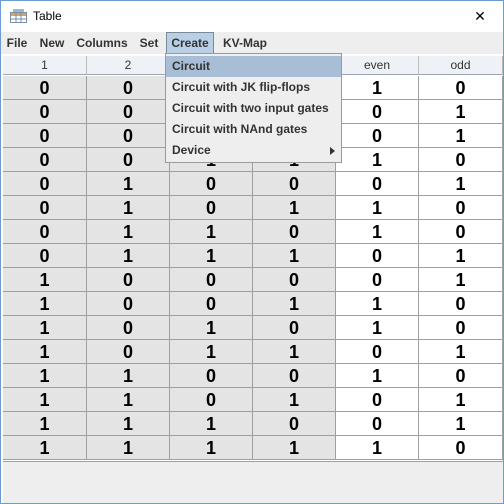 This screenshot has height=504, width=504. I want to click on menu-item-device: Device, so click(253, 150).